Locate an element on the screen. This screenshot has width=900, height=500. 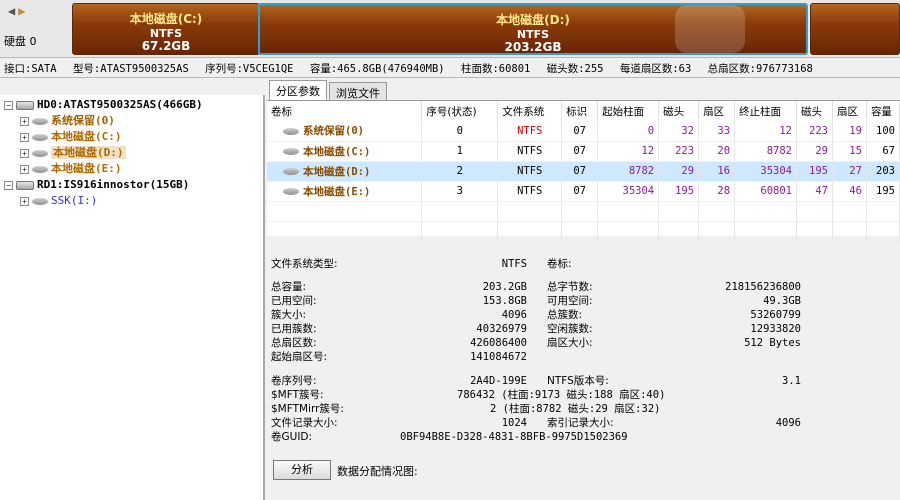
value-sector-size: 512 Bytes is located at coordinates (772, 343).